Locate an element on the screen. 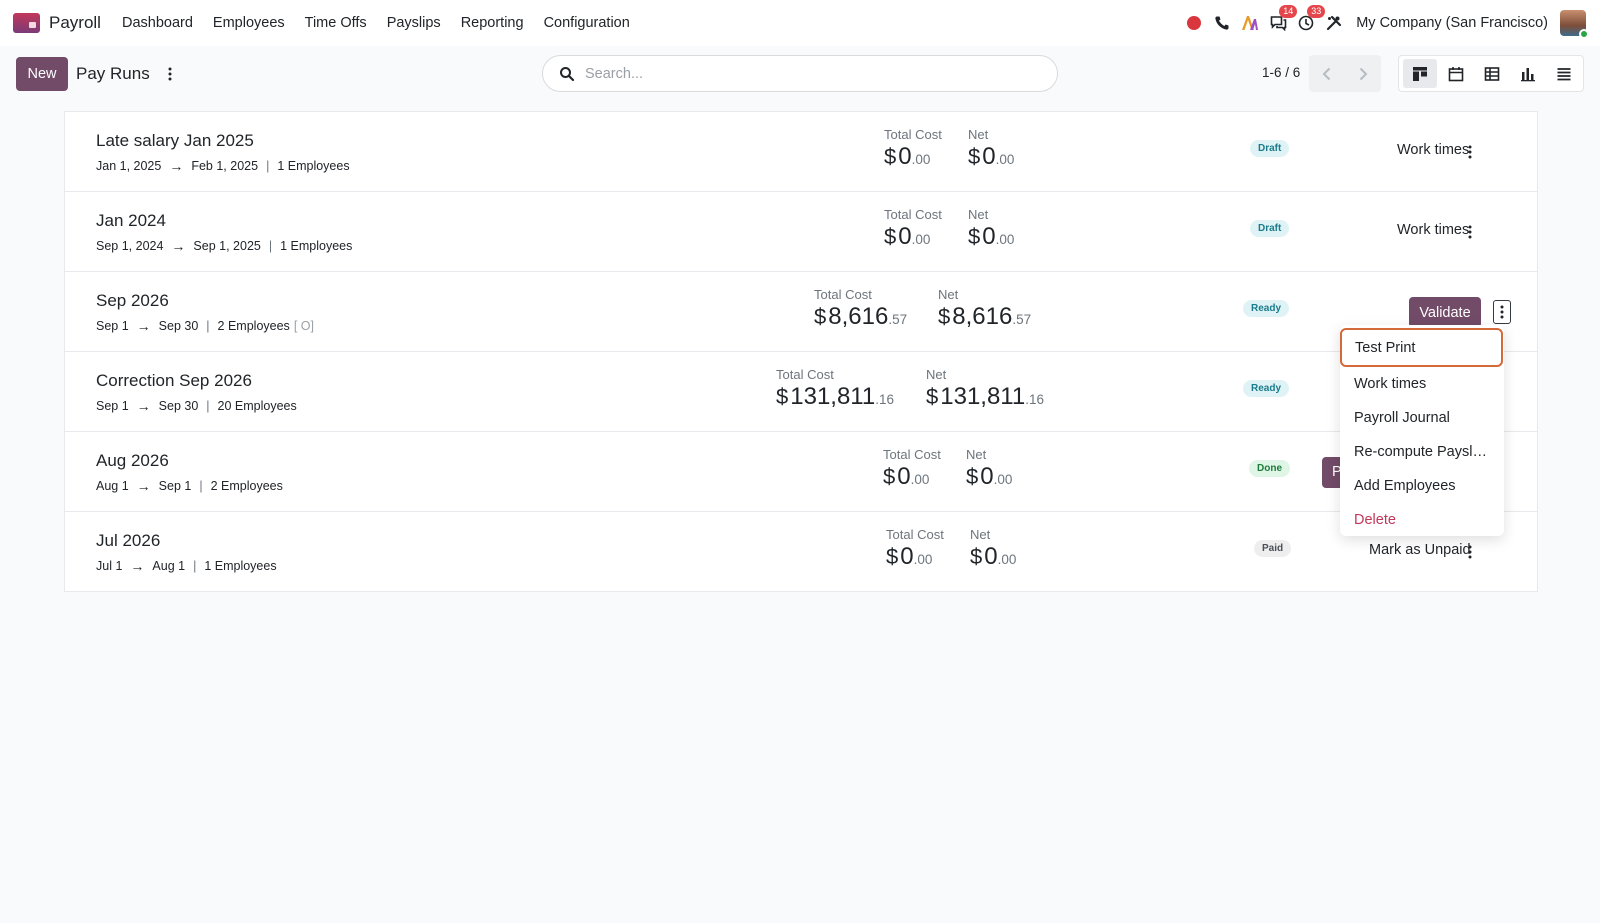 The width and height of the screenshot is (1600, 923). company-switcher: My Company (San Francisco) is located at coordinates (1452, 23).